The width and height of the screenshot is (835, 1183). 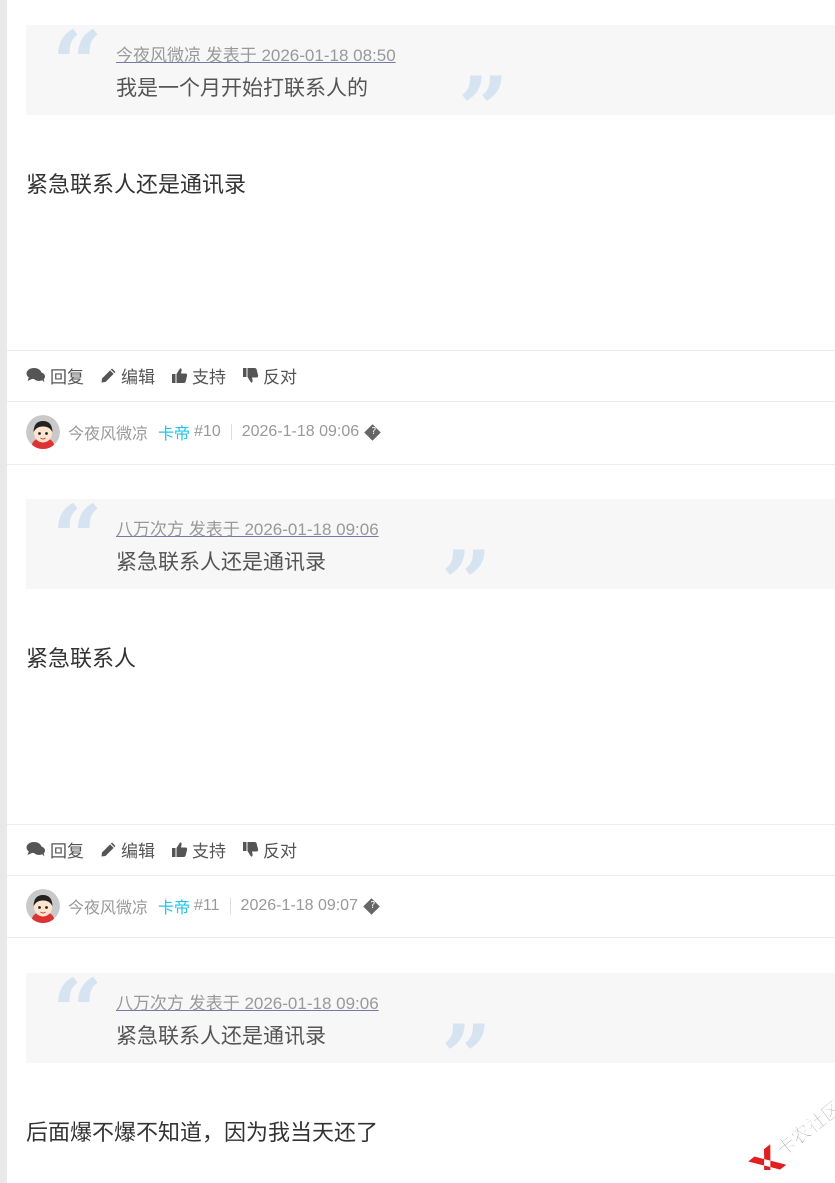 I want to click on left-border, so click(x=3, y=591).